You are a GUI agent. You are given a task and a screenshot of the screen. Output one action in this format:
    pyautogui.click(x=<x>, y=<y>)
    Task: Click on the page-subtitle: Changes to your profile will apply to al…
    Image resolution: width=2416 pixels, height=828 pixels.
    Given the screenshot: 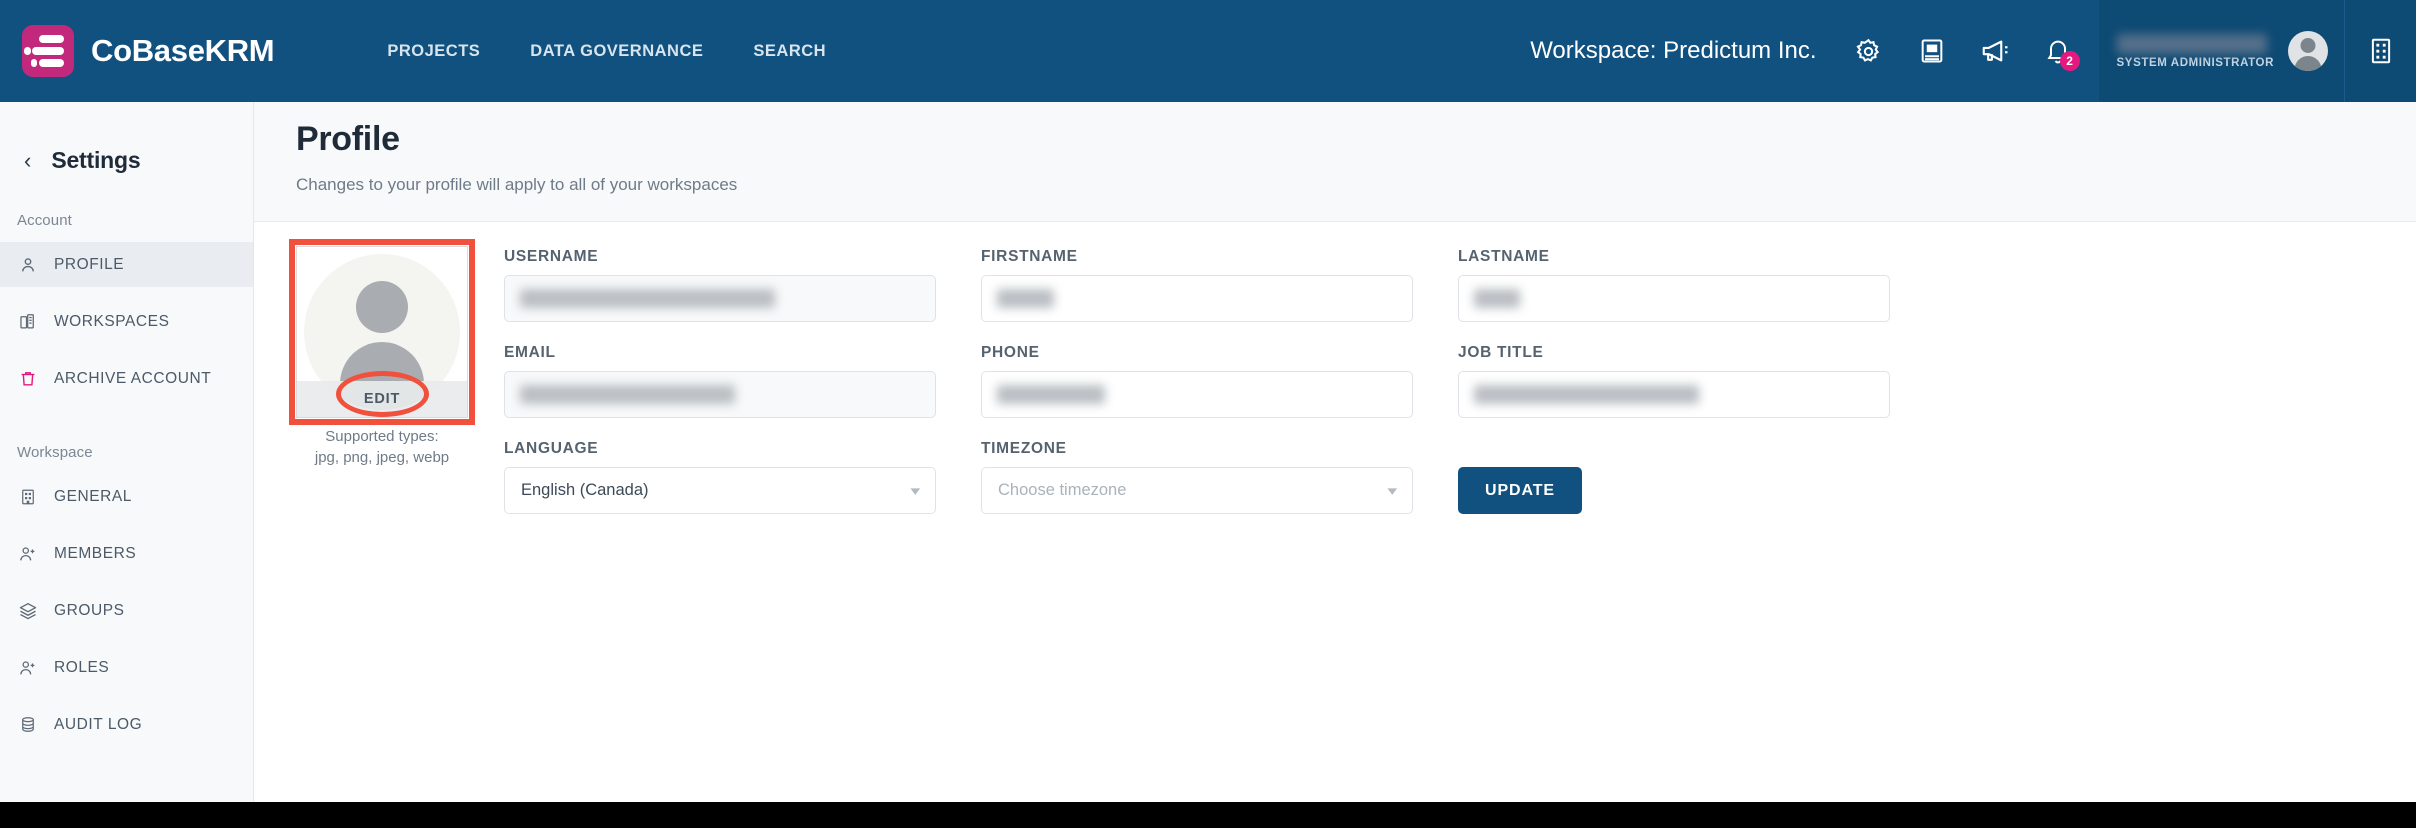 What is the action you would take?
    pyautogui.click(x=1356, y=177)
    